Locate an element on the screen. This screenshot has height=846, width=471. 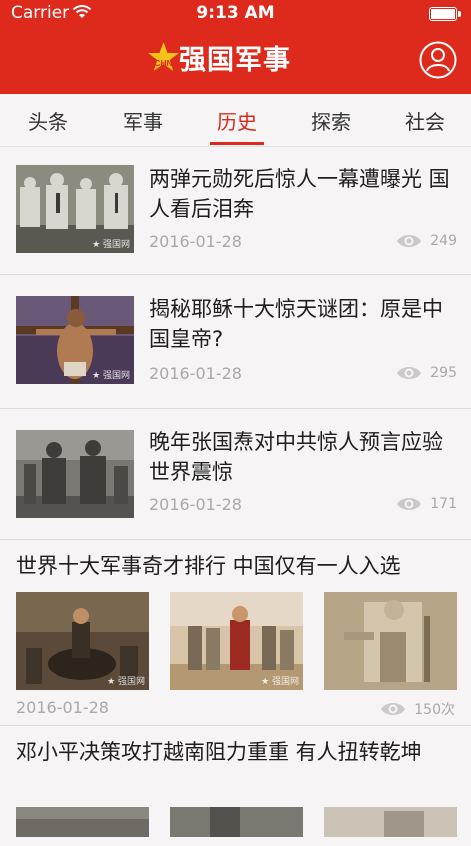
gallery-thumbnails is located at coordinates (236, 822).